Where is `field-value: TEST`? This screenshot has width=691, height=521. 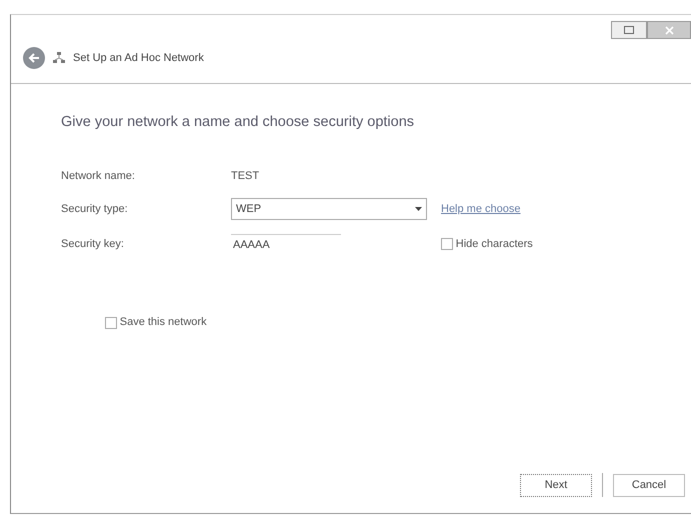
field-value: TEST is located at coordinates (245, 176).